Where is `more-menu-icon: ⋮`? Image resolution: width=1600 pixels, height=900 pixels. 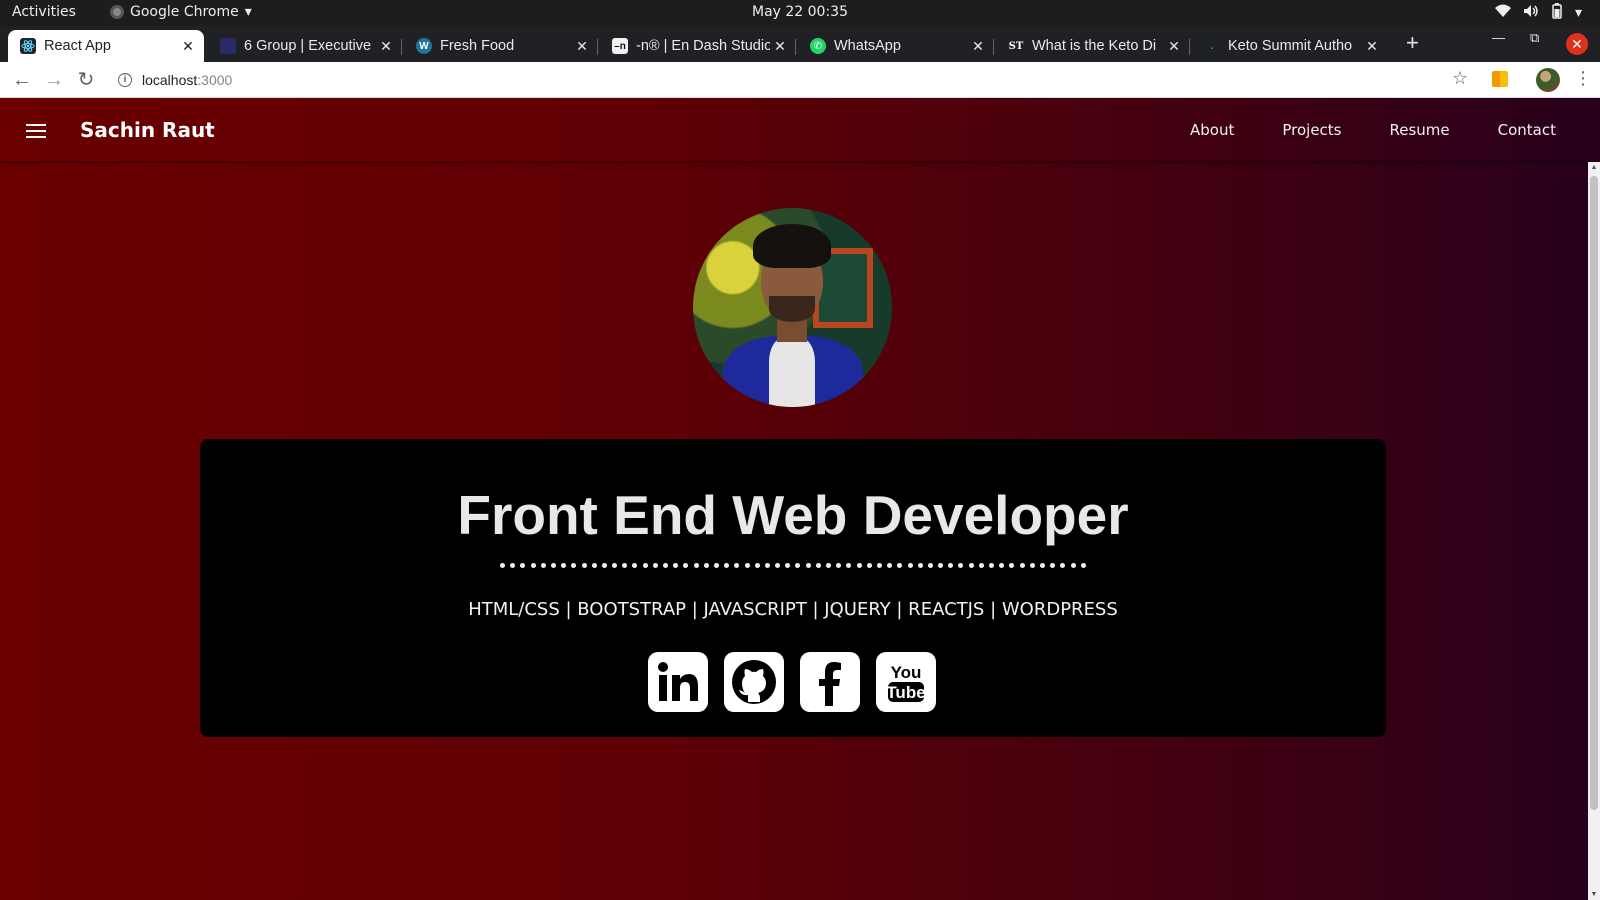 more-menu-icon: ⋮ is located at coordinates (1583, 78).